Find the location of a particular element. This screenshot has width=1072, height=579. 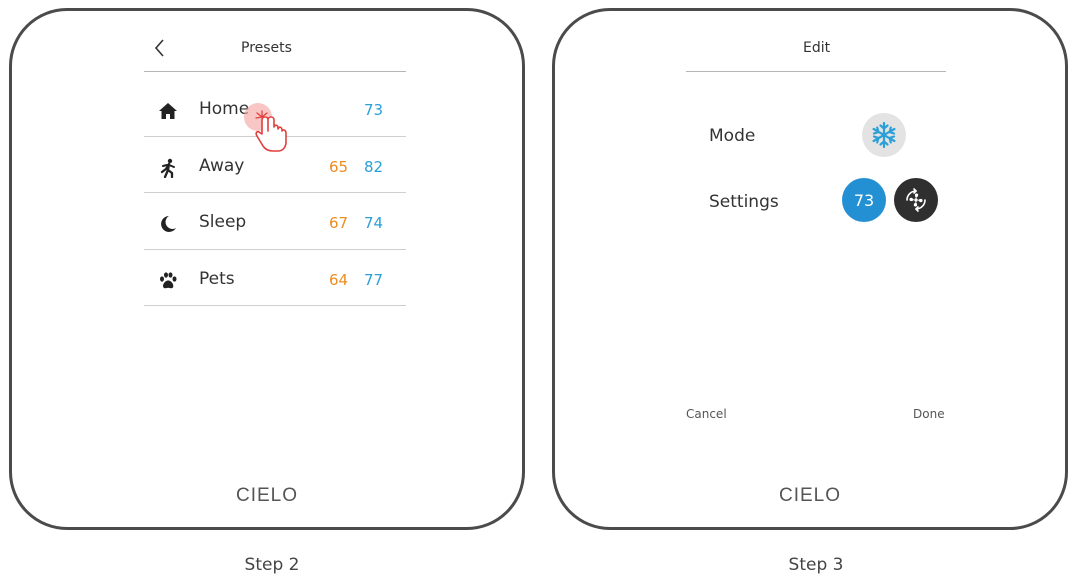

fan-icon is located at coordinates (916, 200).